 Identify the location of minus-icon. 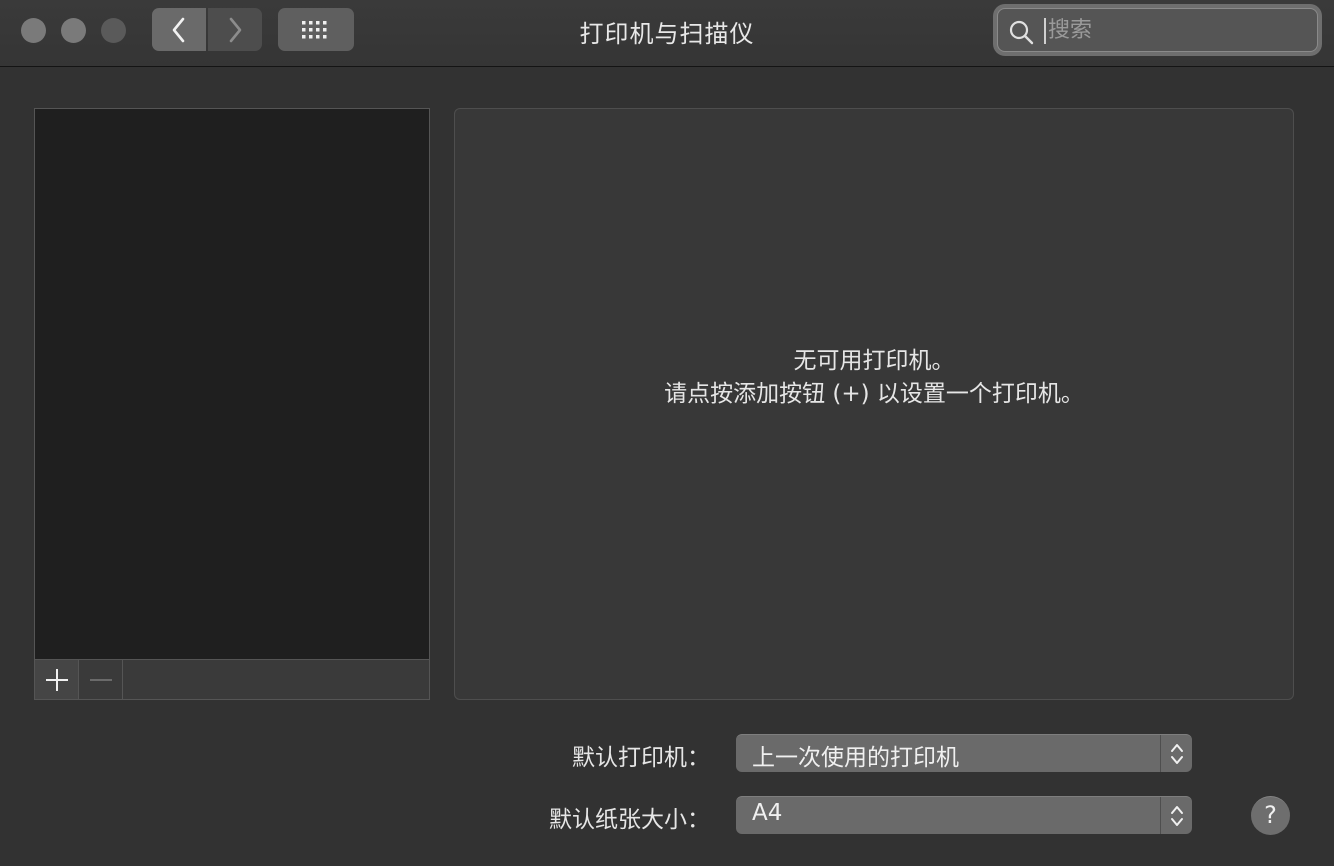
(100, 679).